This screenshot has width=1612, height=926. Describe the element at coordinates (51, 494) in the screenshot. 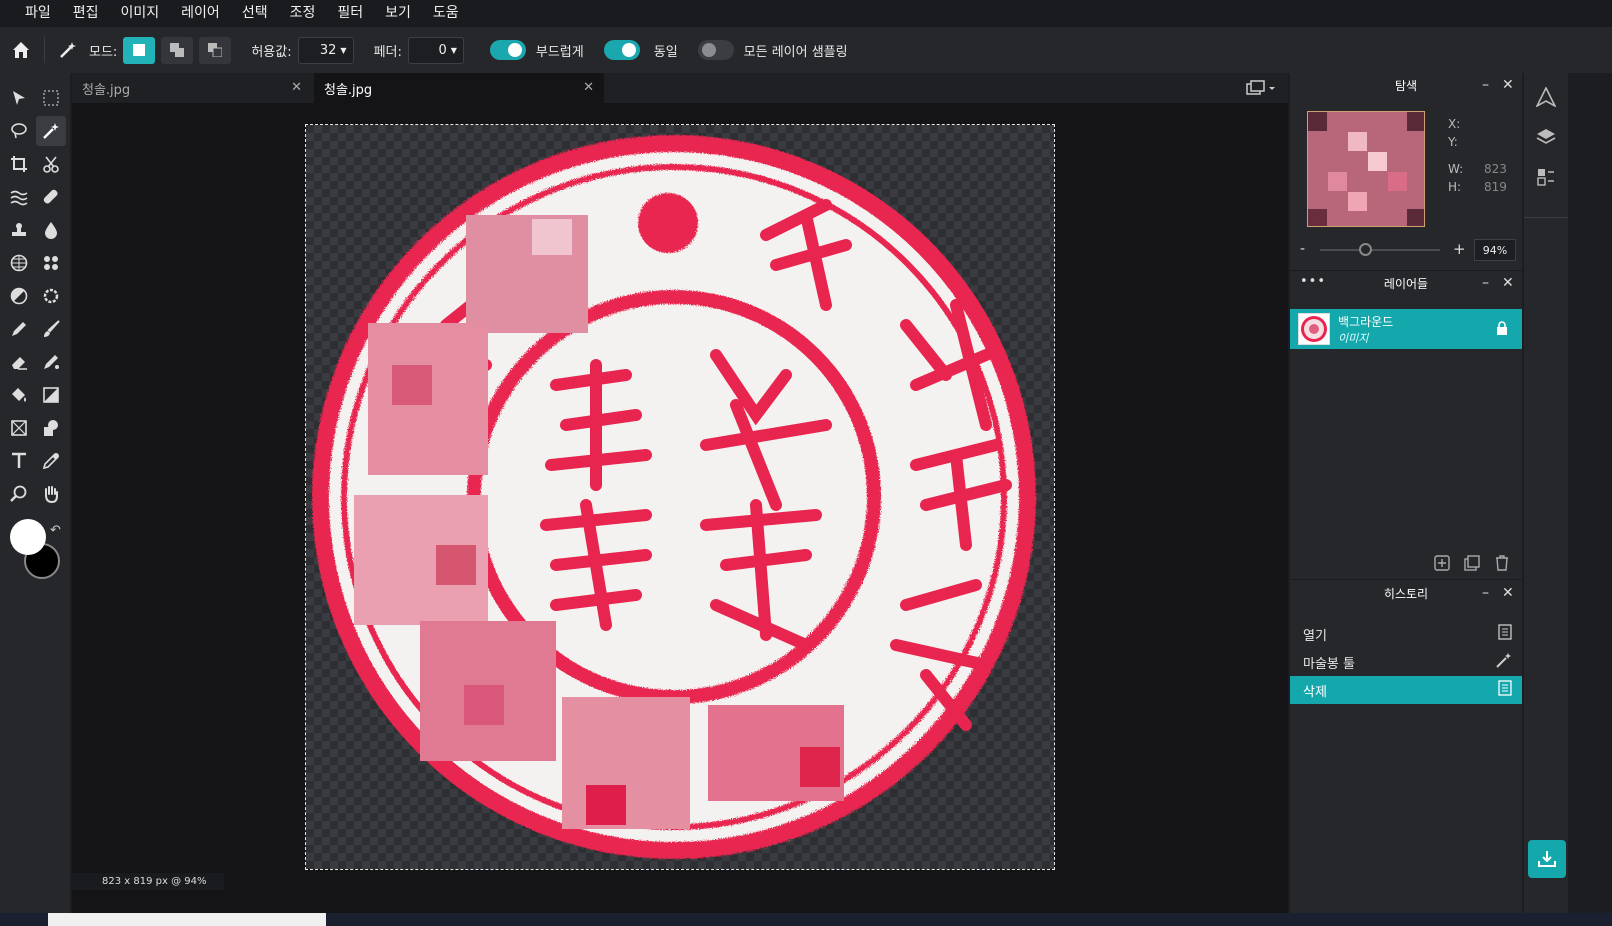

I see `hand-tool-icon` at that location.